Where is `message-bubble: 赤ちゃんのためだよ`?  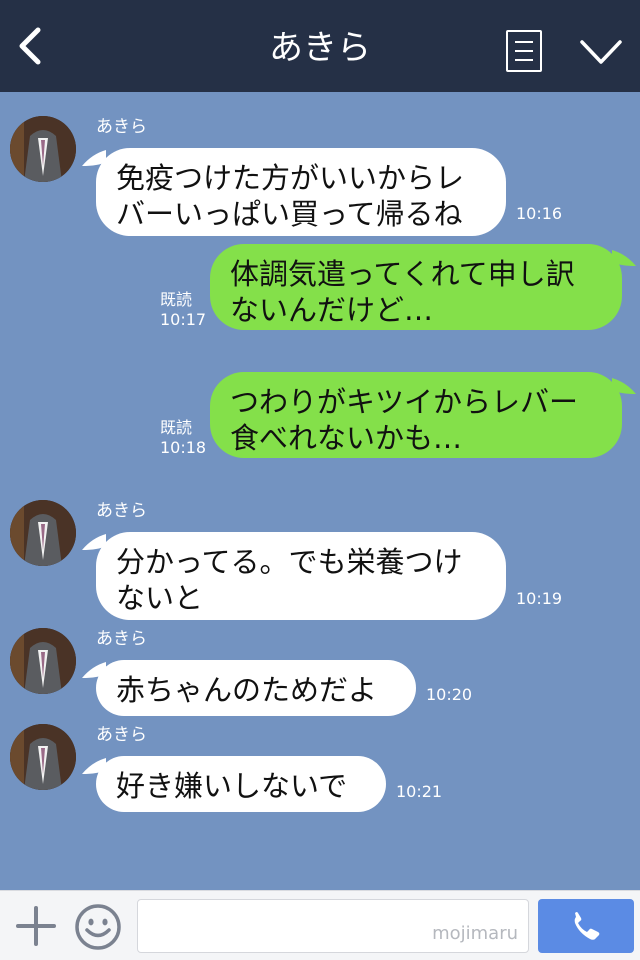 message-bubble: 赤ちゃんのためだよ is located at coordinates (256, 688).